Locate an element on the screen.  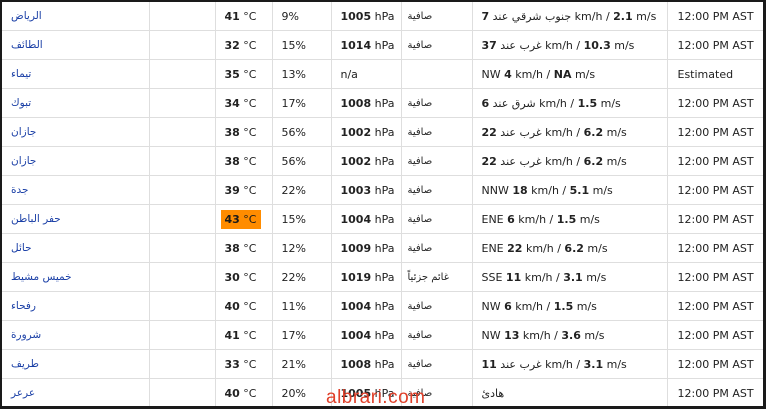
city-link: عرعر is located at coordinates (76, 392).